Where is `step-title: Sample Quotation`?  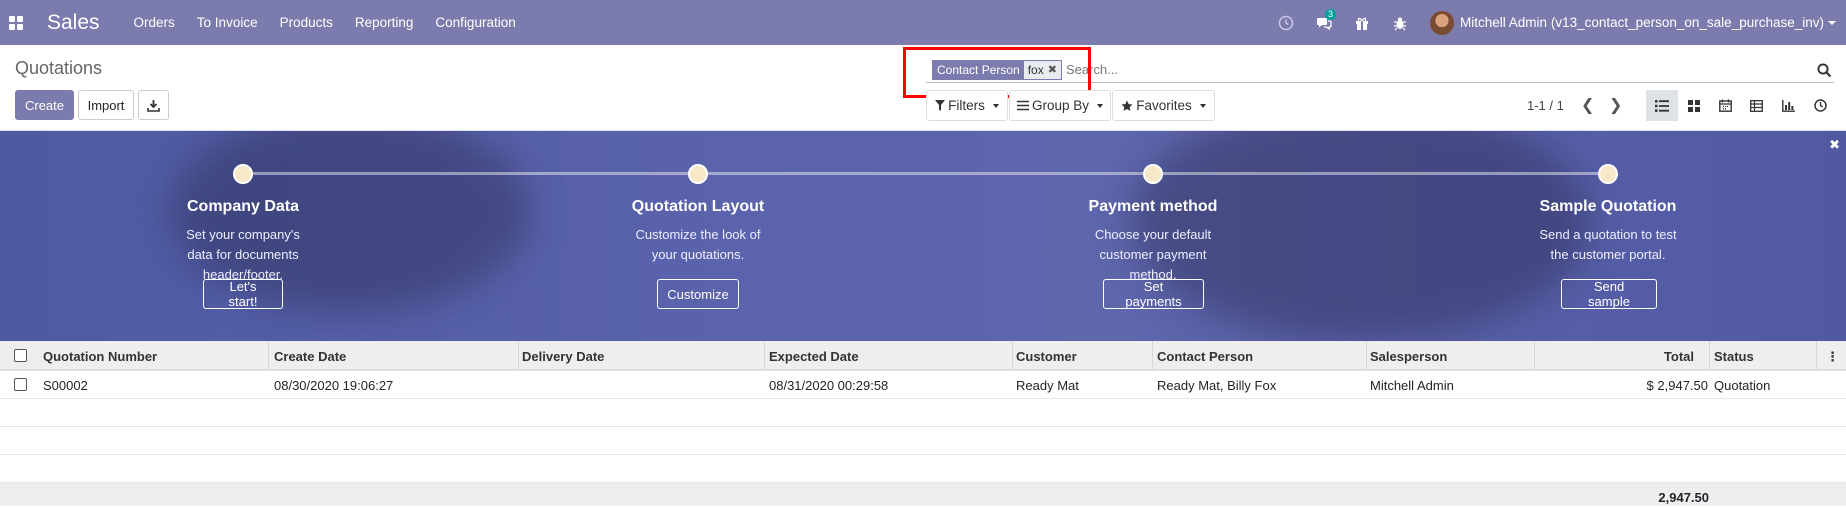
step-title: Sample Quotation is located at coordinates (1608, 206).